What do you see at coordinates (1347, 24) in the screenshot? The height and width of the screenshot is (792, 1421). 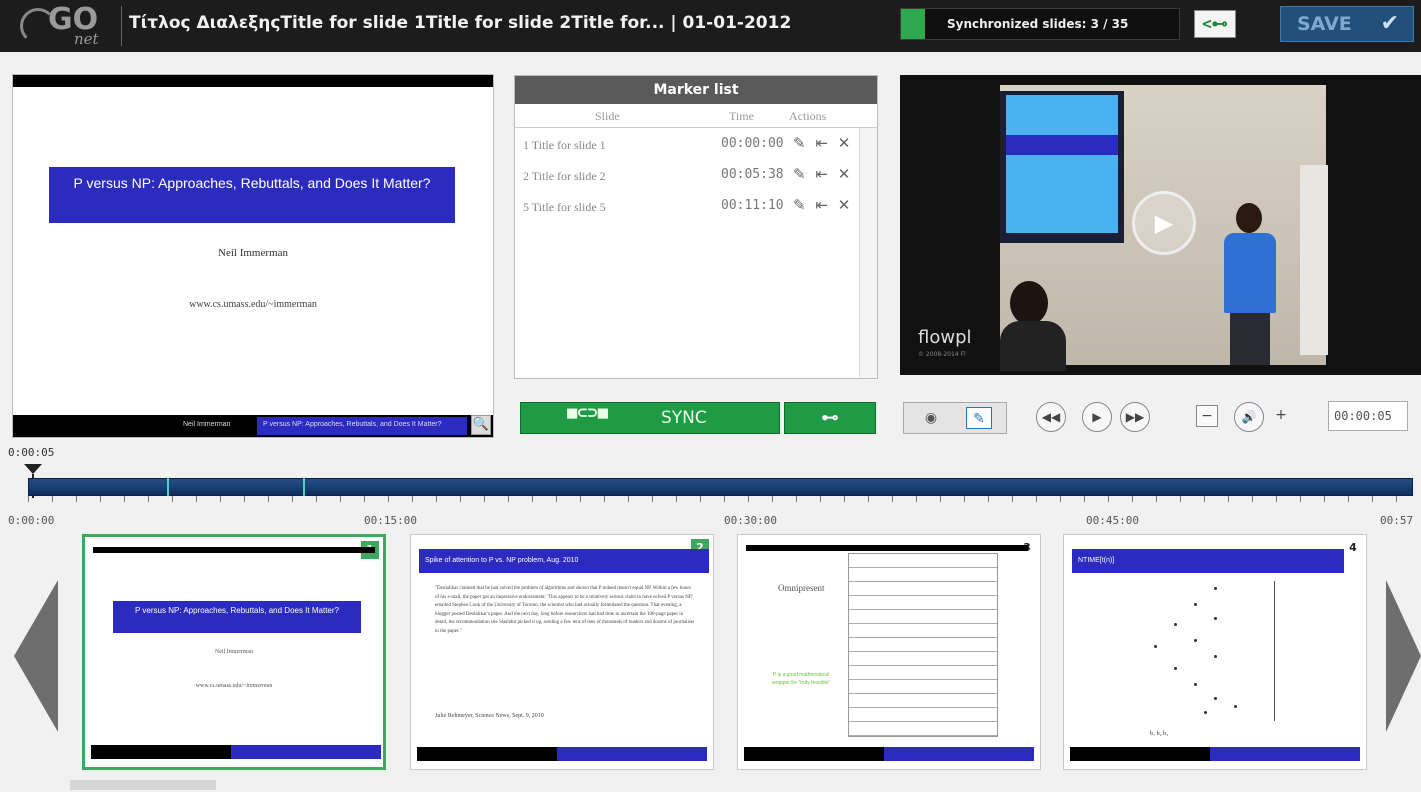 I see `save-button: SAVE ✔` at bounding box center [1347, 24].